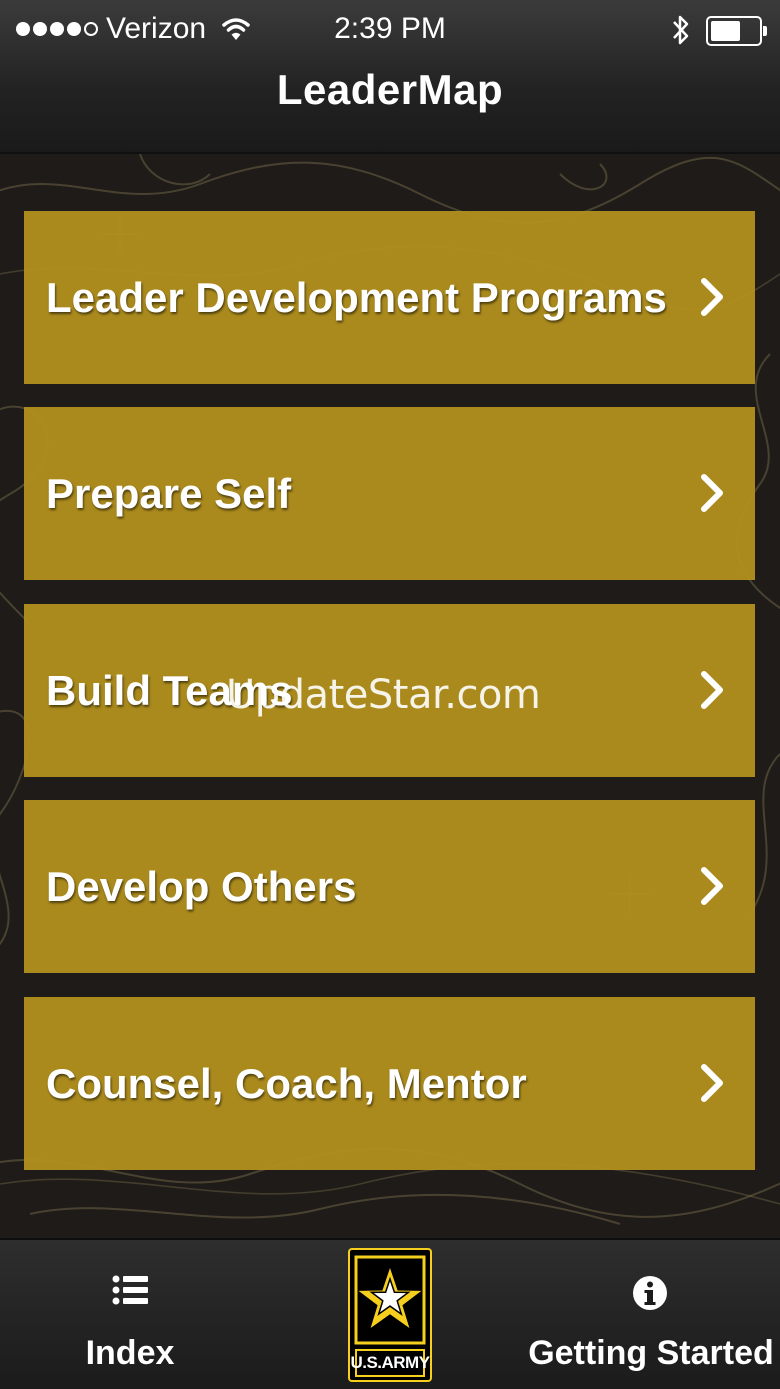  What do you see at coordinates (390, 89) in the screenshot?
I see `page-title: LeaderMap` at bounding box center [390, 89].